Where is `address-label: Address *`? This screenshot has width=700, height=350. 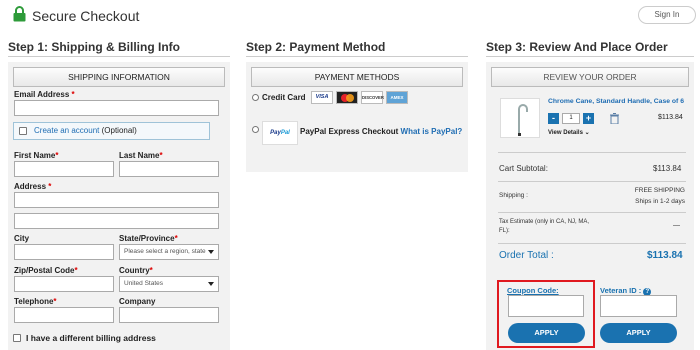 address-label: Address * is located at coordinates (33, 186).